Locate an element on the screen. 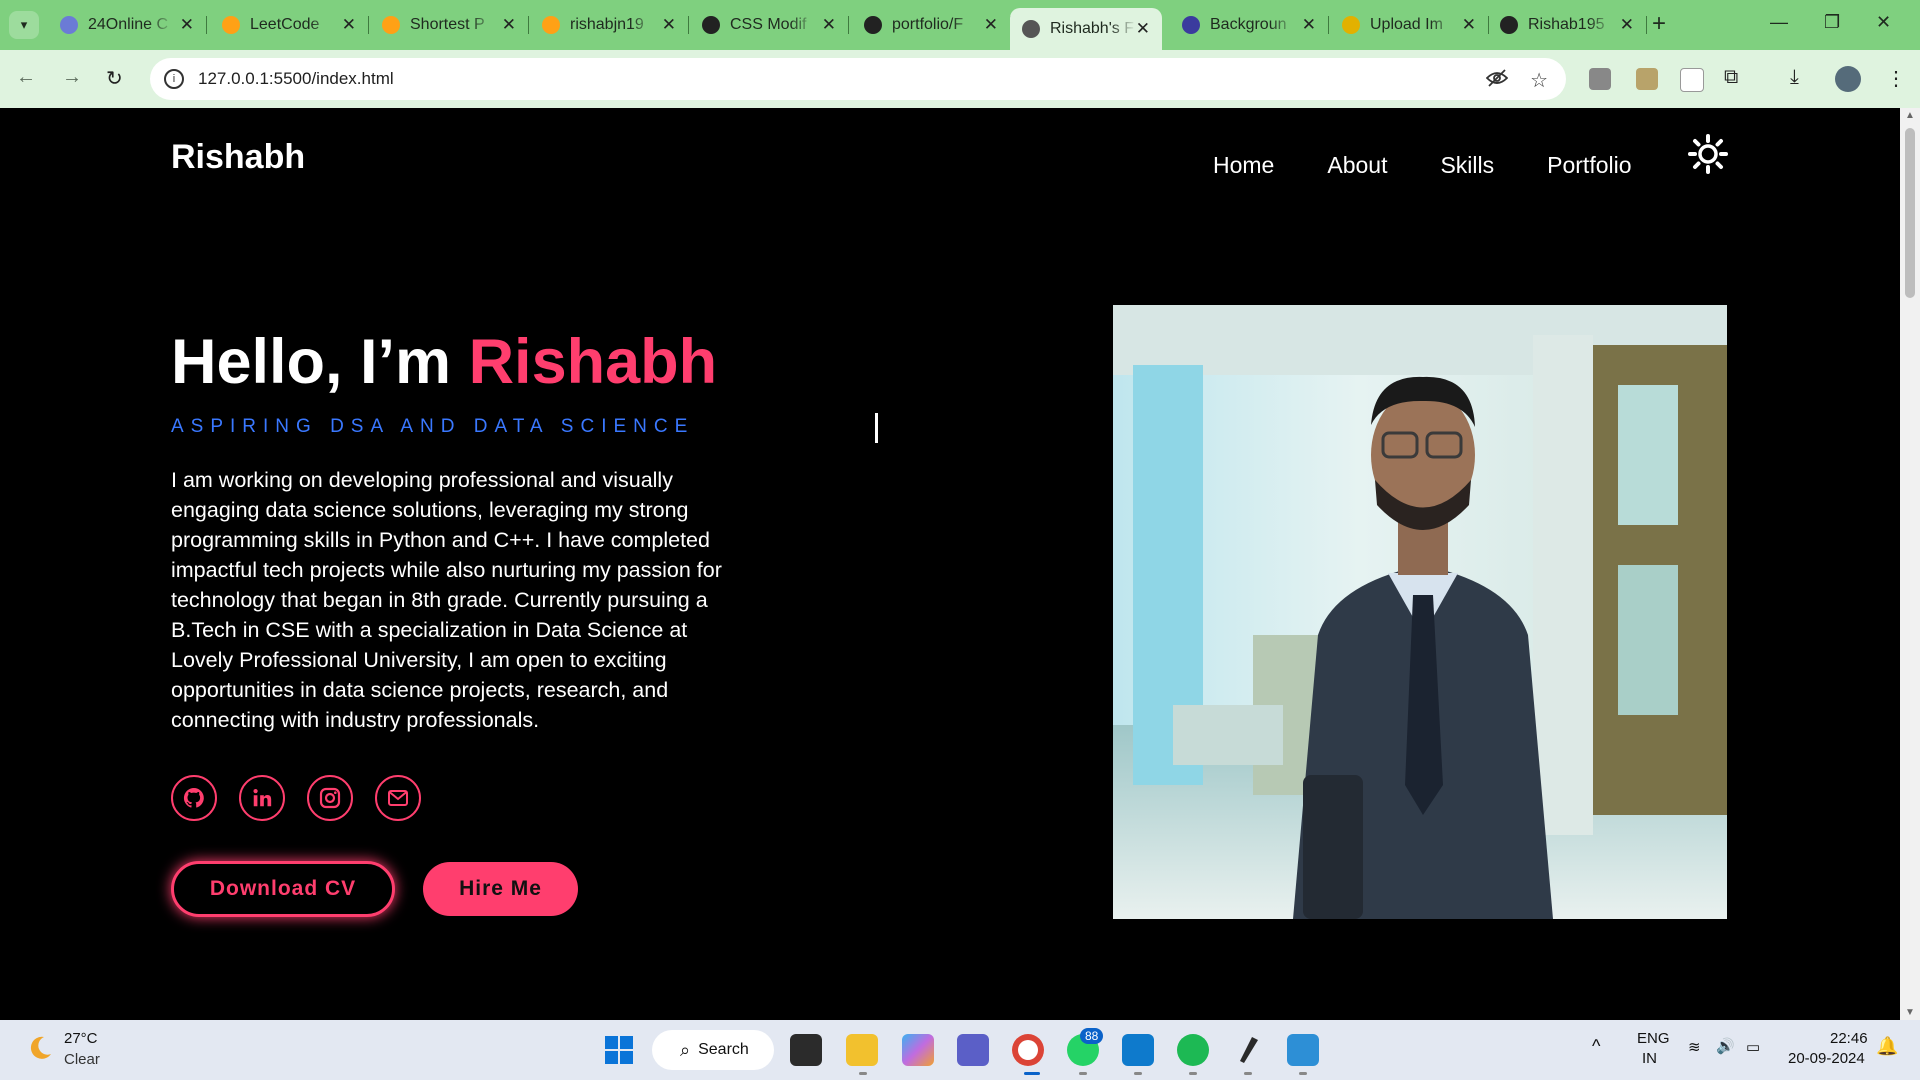 Image resolution: width=1920 pixels, height=1080 pixels. reload-button: ↻ is located at coordinates (114, 78).